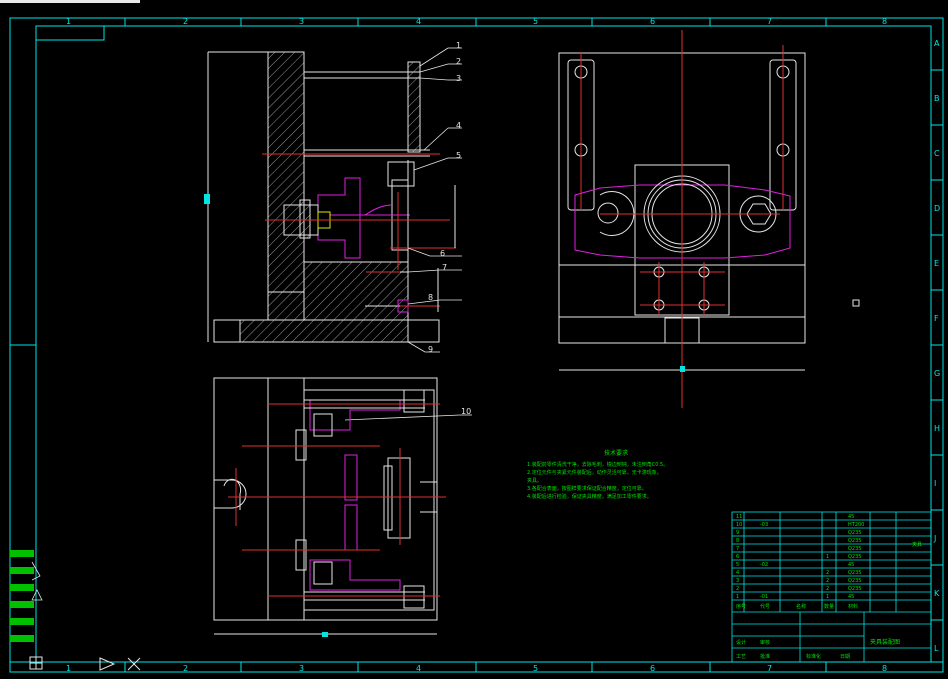 Image resolution: width=948 pixels, height=679 pixels. What do you see at coordinates (937, 208) in the screenshot?
I see `row-label: D` at bounding box center [937, 208].